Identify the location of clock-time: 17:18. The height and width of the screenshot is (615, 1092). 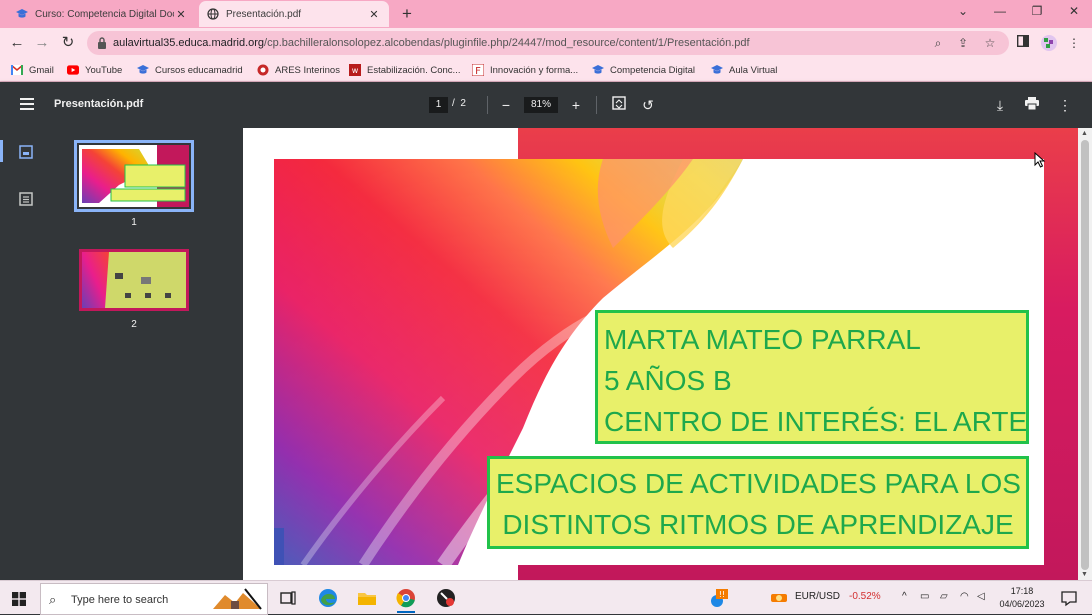
(1022, 591).